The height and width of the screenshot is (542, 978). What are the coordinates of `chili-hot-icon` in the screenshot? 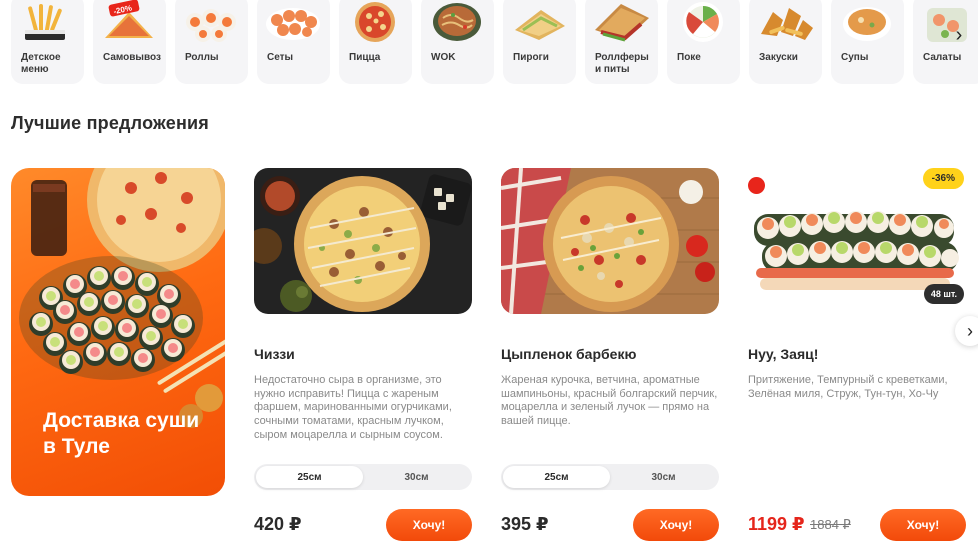 It's located at (756, 185).